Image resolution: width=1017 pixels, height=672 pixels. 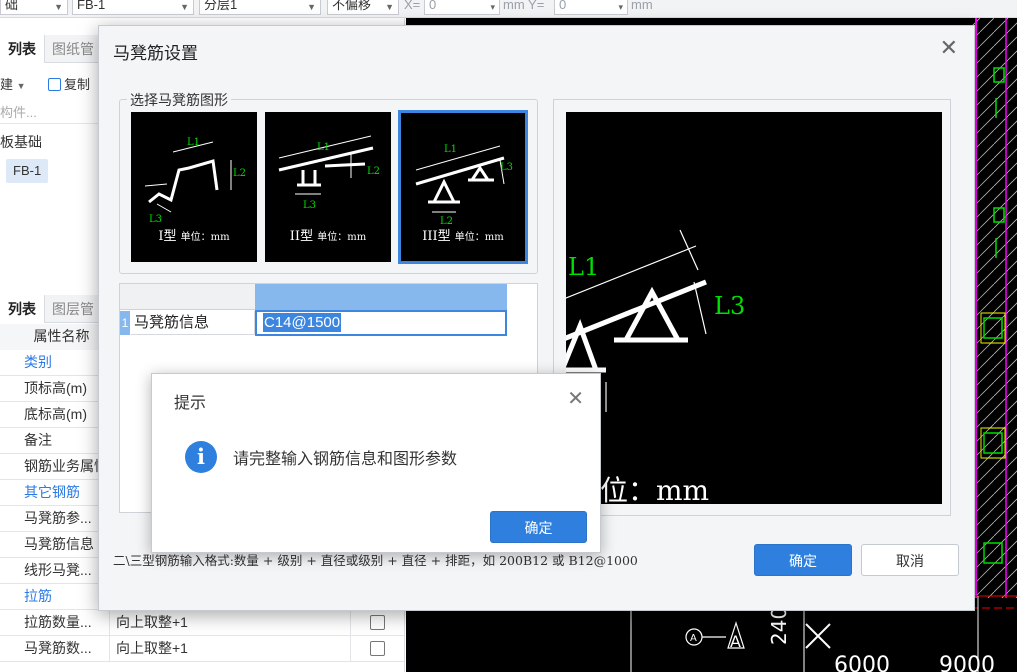 I want to click on axis-marker-a: A, so click(x=693, y=638).